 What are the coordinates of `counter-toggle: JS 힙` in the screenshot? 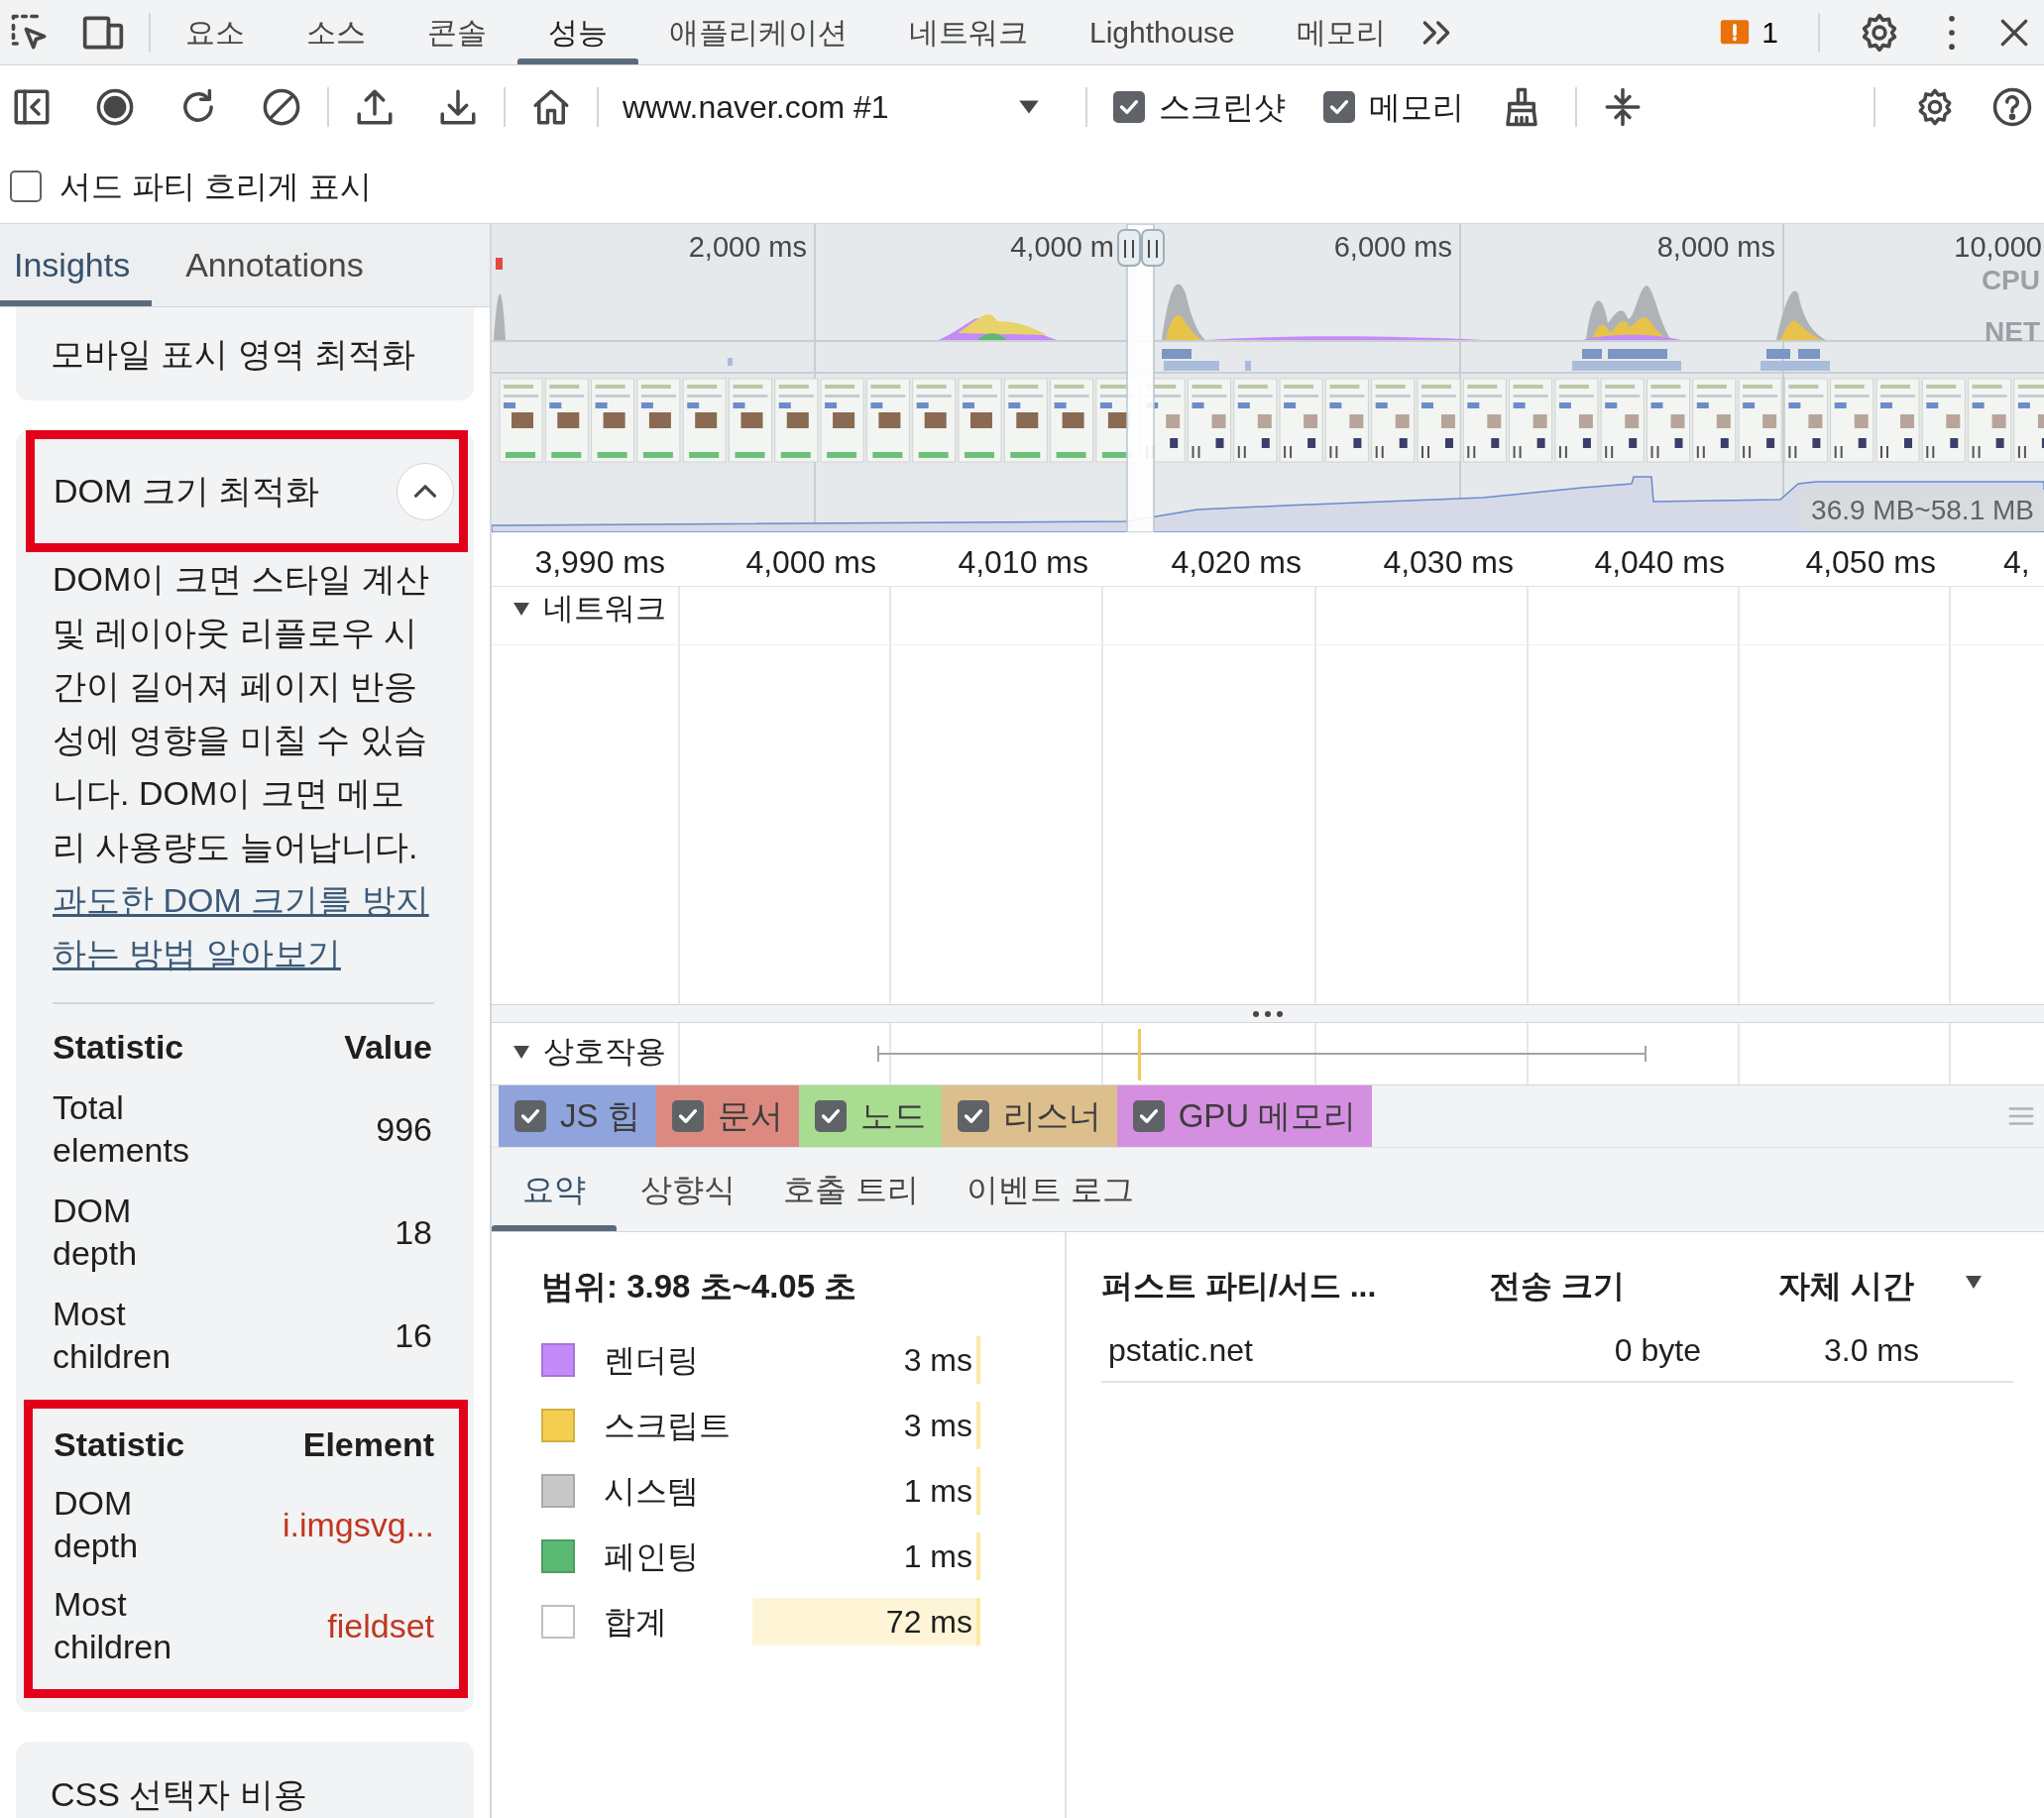 It's located at (577, 1116).